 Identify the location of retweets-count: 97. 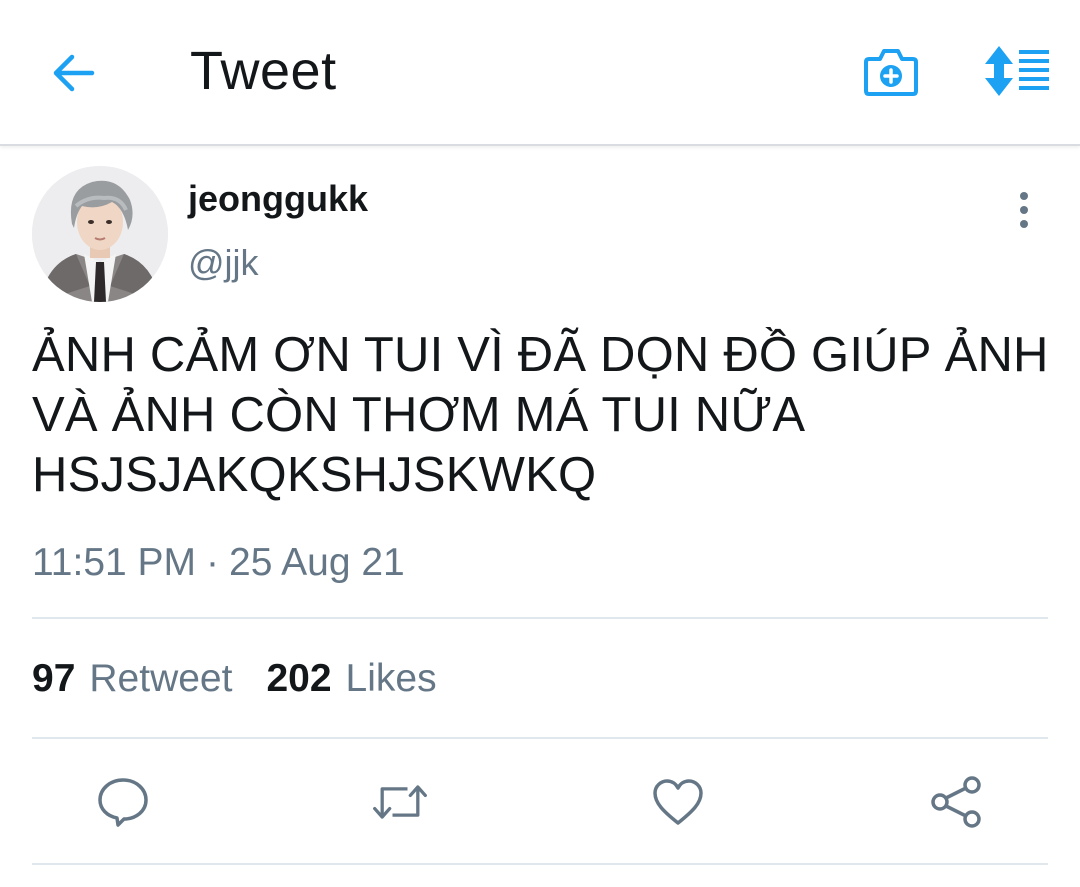
(54, 678).